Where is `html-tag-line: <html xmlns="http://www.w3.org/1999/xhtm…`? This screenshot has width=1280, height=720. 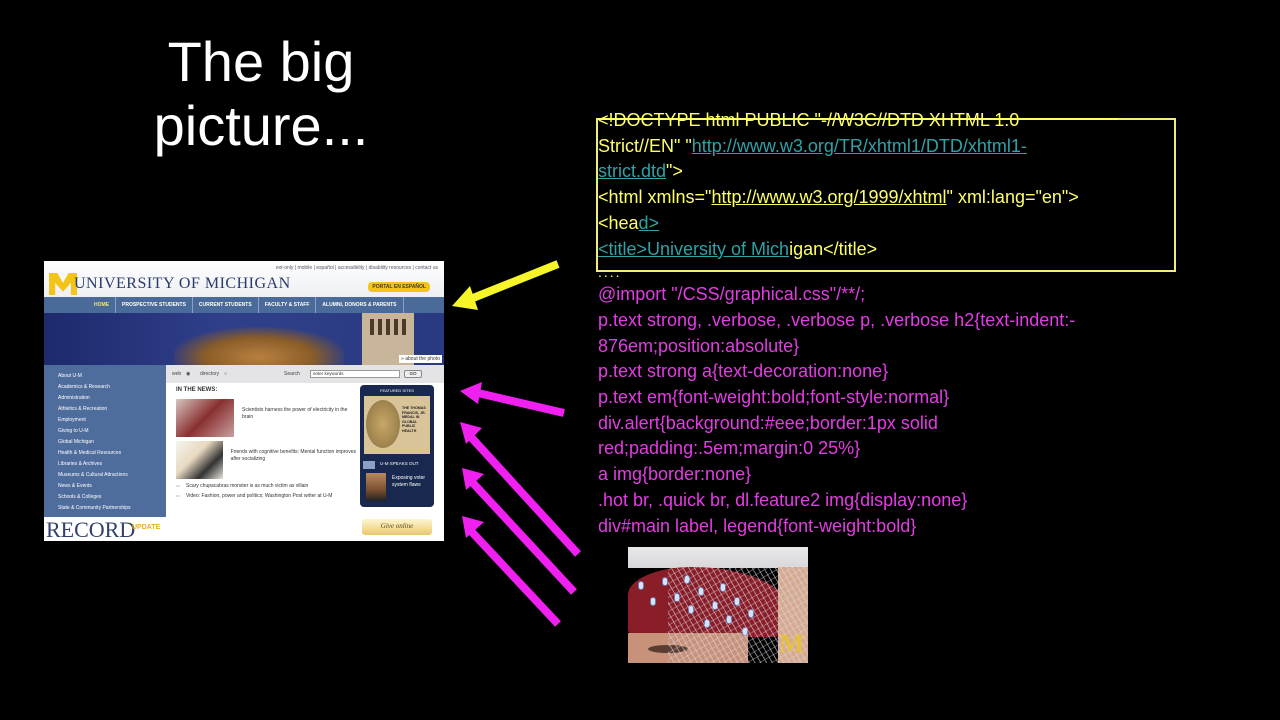
html-tag-line: <html xmlns="http://www.w3.org/1999/xhtm… is located at coordinates (898, 198).